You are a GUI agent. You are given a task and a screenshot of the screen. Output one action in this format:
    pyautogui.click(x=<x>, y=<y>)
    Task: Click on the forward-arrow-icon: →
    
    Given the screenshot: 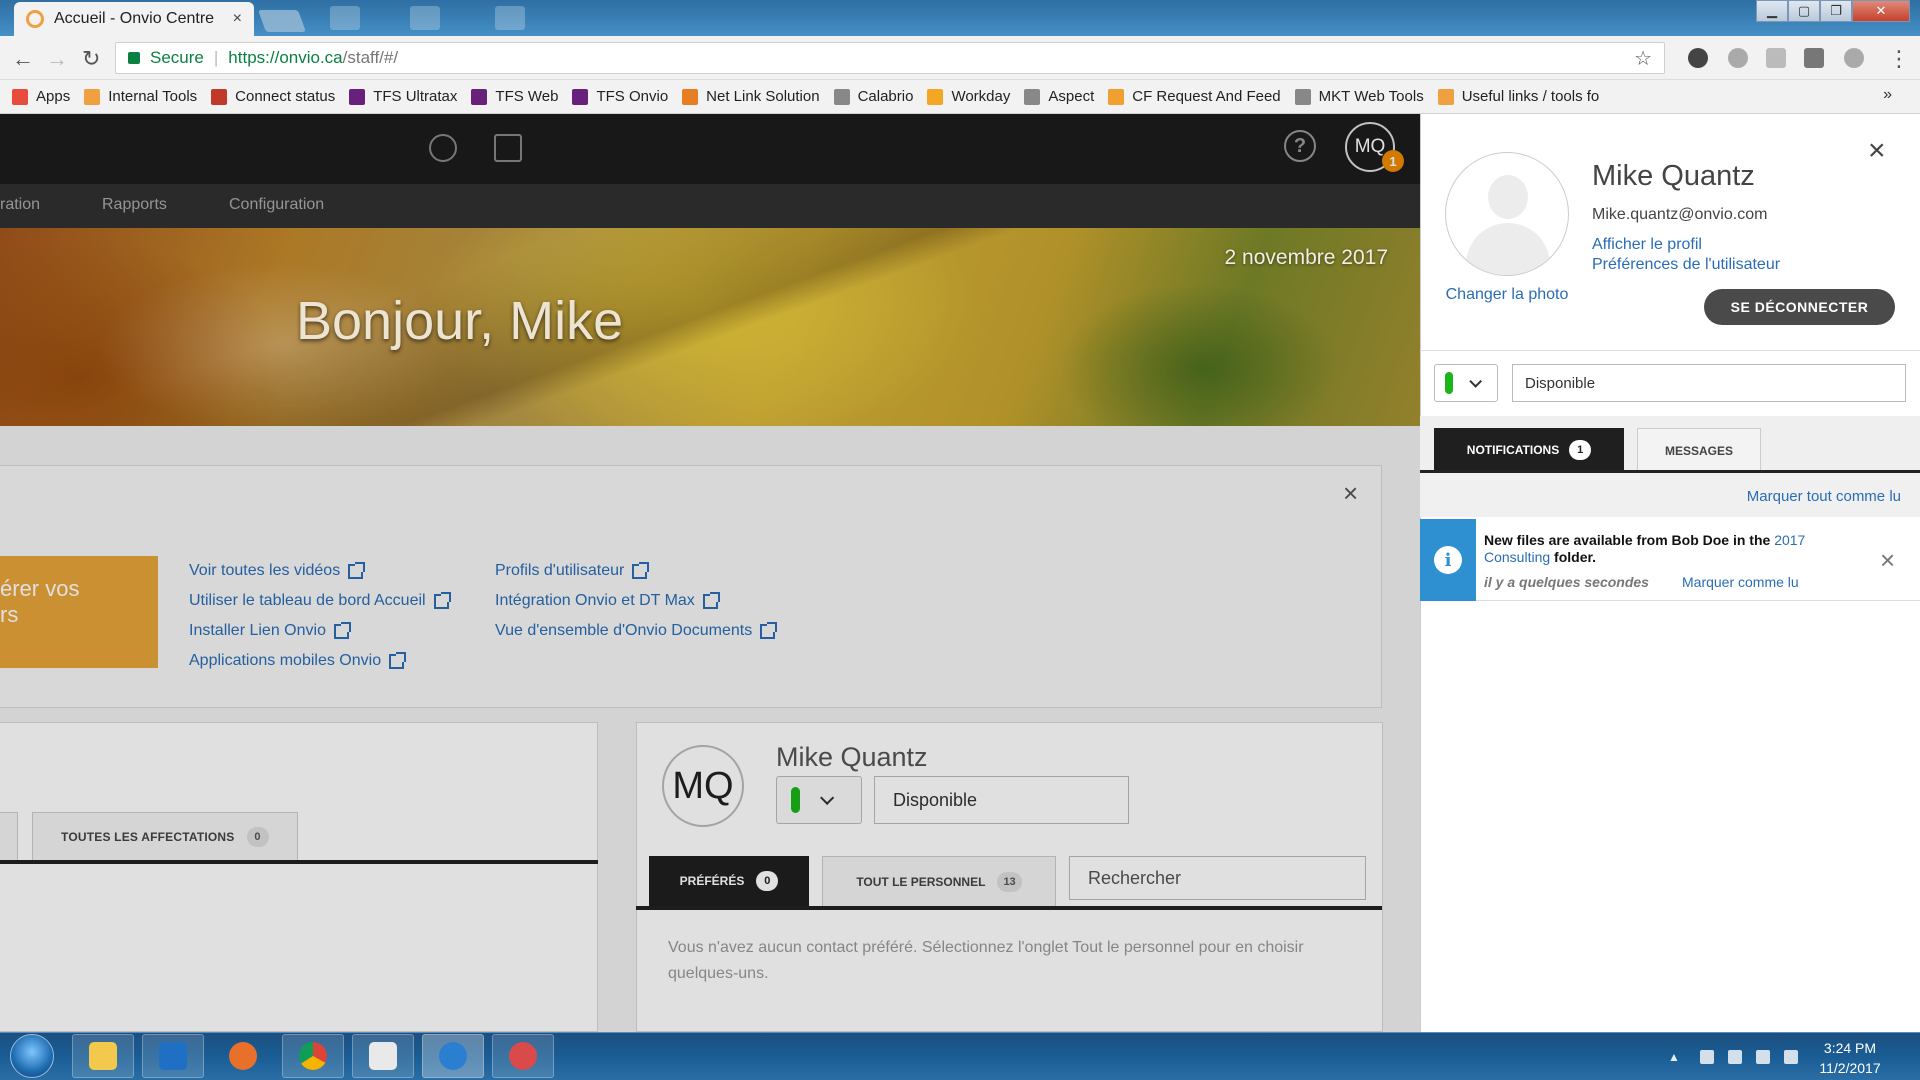 What is the action you would take?
    pyautogui.click(x=57, y=59)
    